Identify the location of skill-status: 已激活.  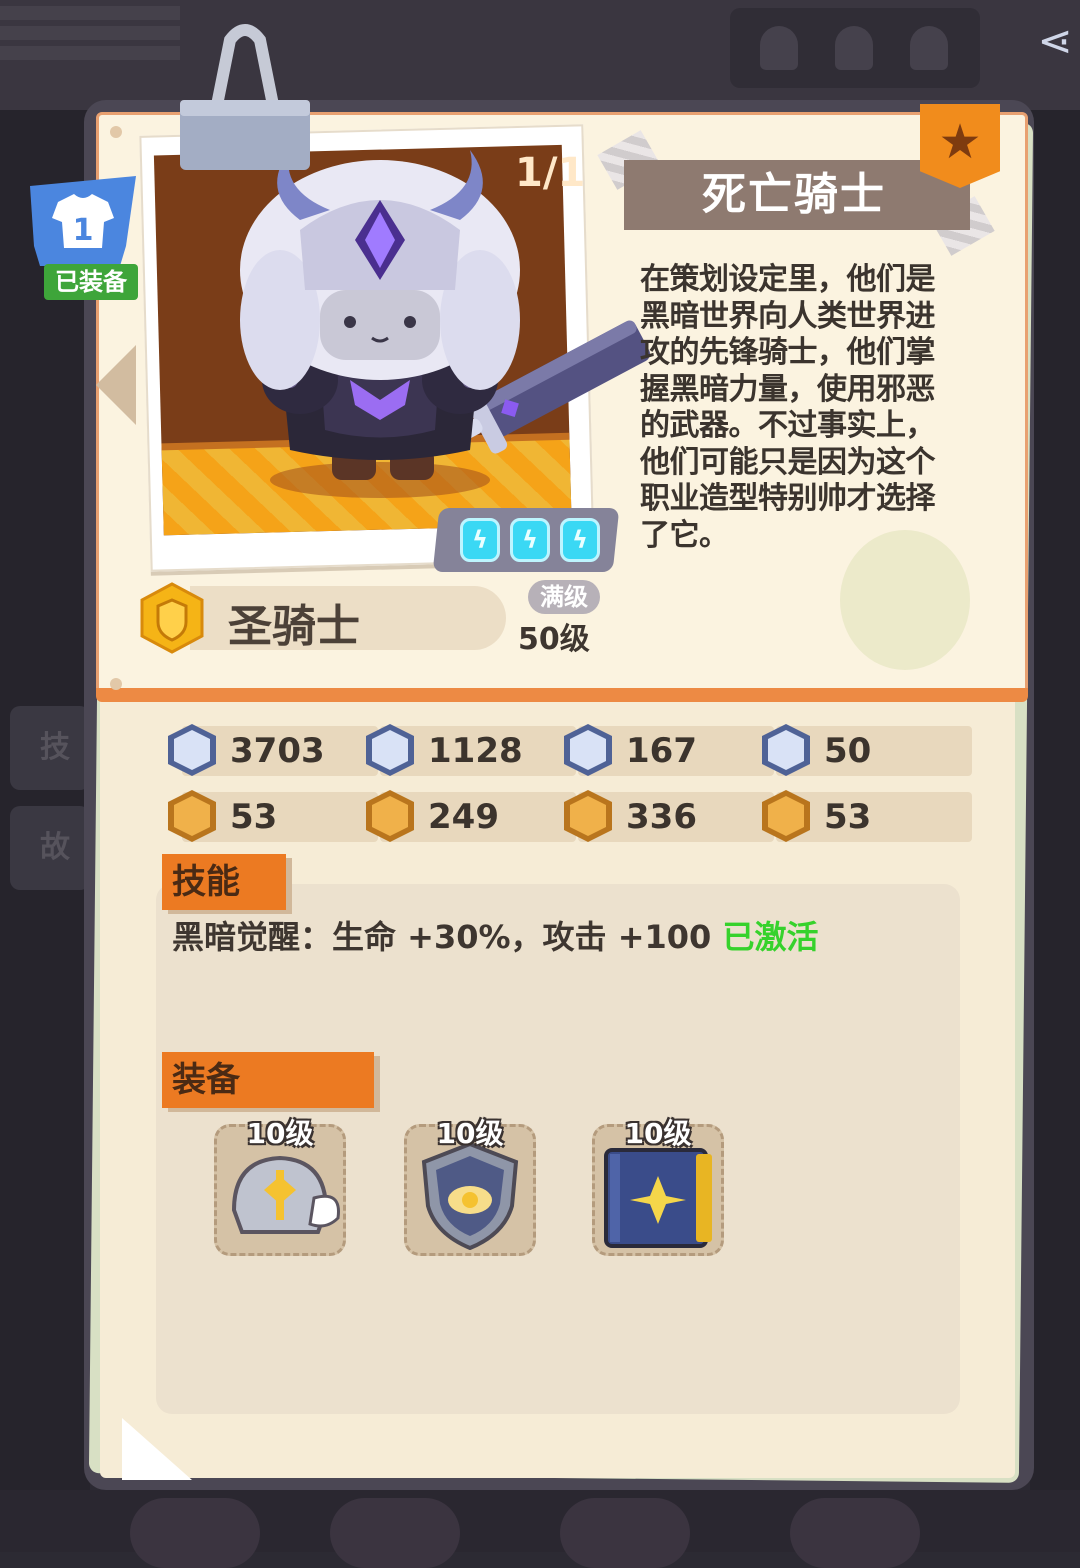
(770, 937).